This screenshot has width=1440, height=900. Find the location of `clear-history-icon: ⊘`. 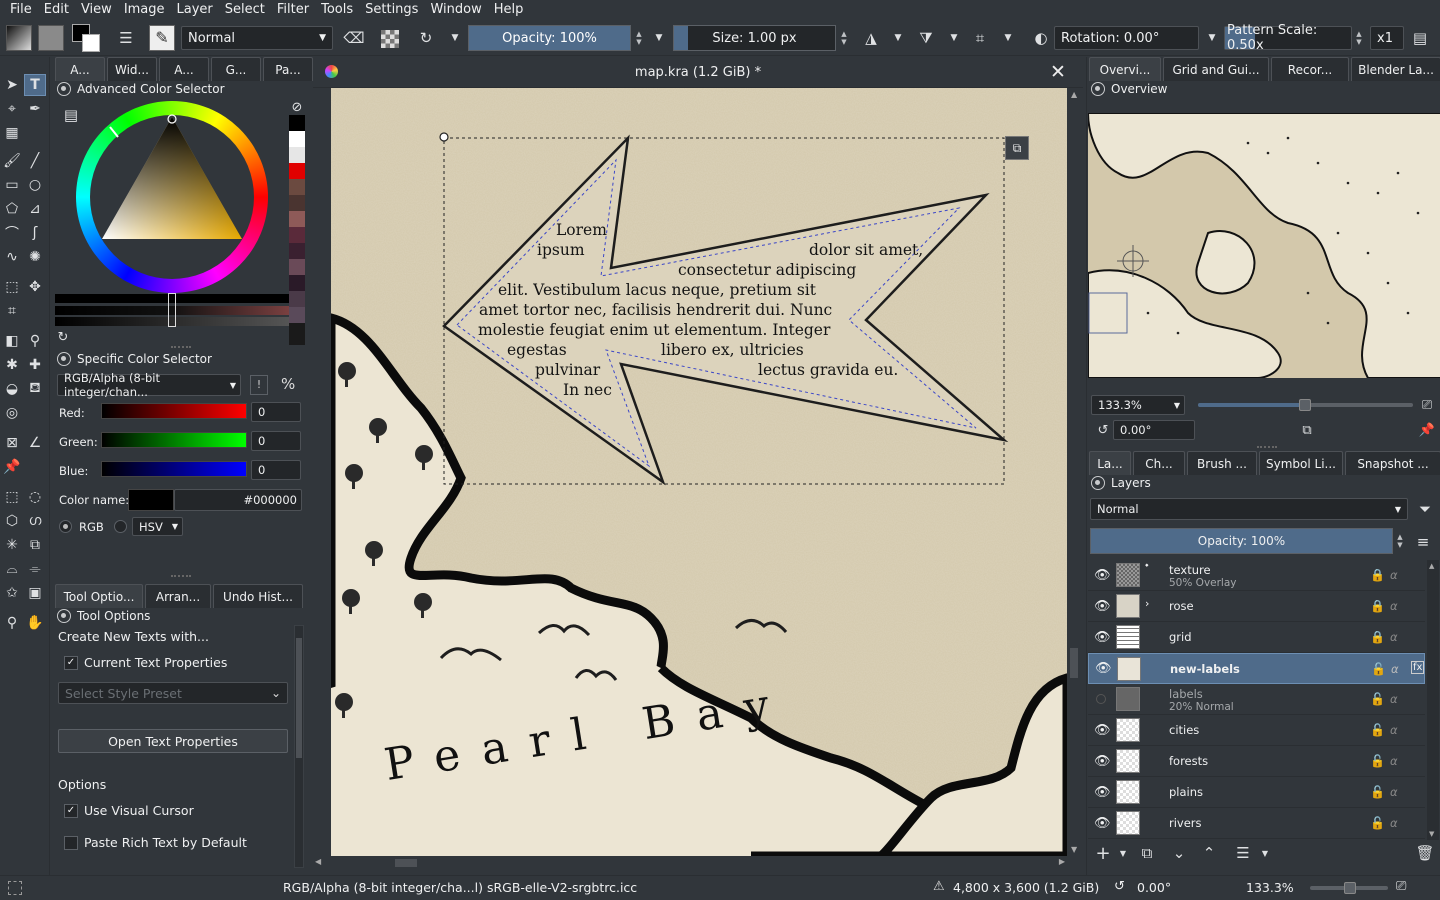

clear-history-icon: ⊘ is located at coordinates (297, 107).